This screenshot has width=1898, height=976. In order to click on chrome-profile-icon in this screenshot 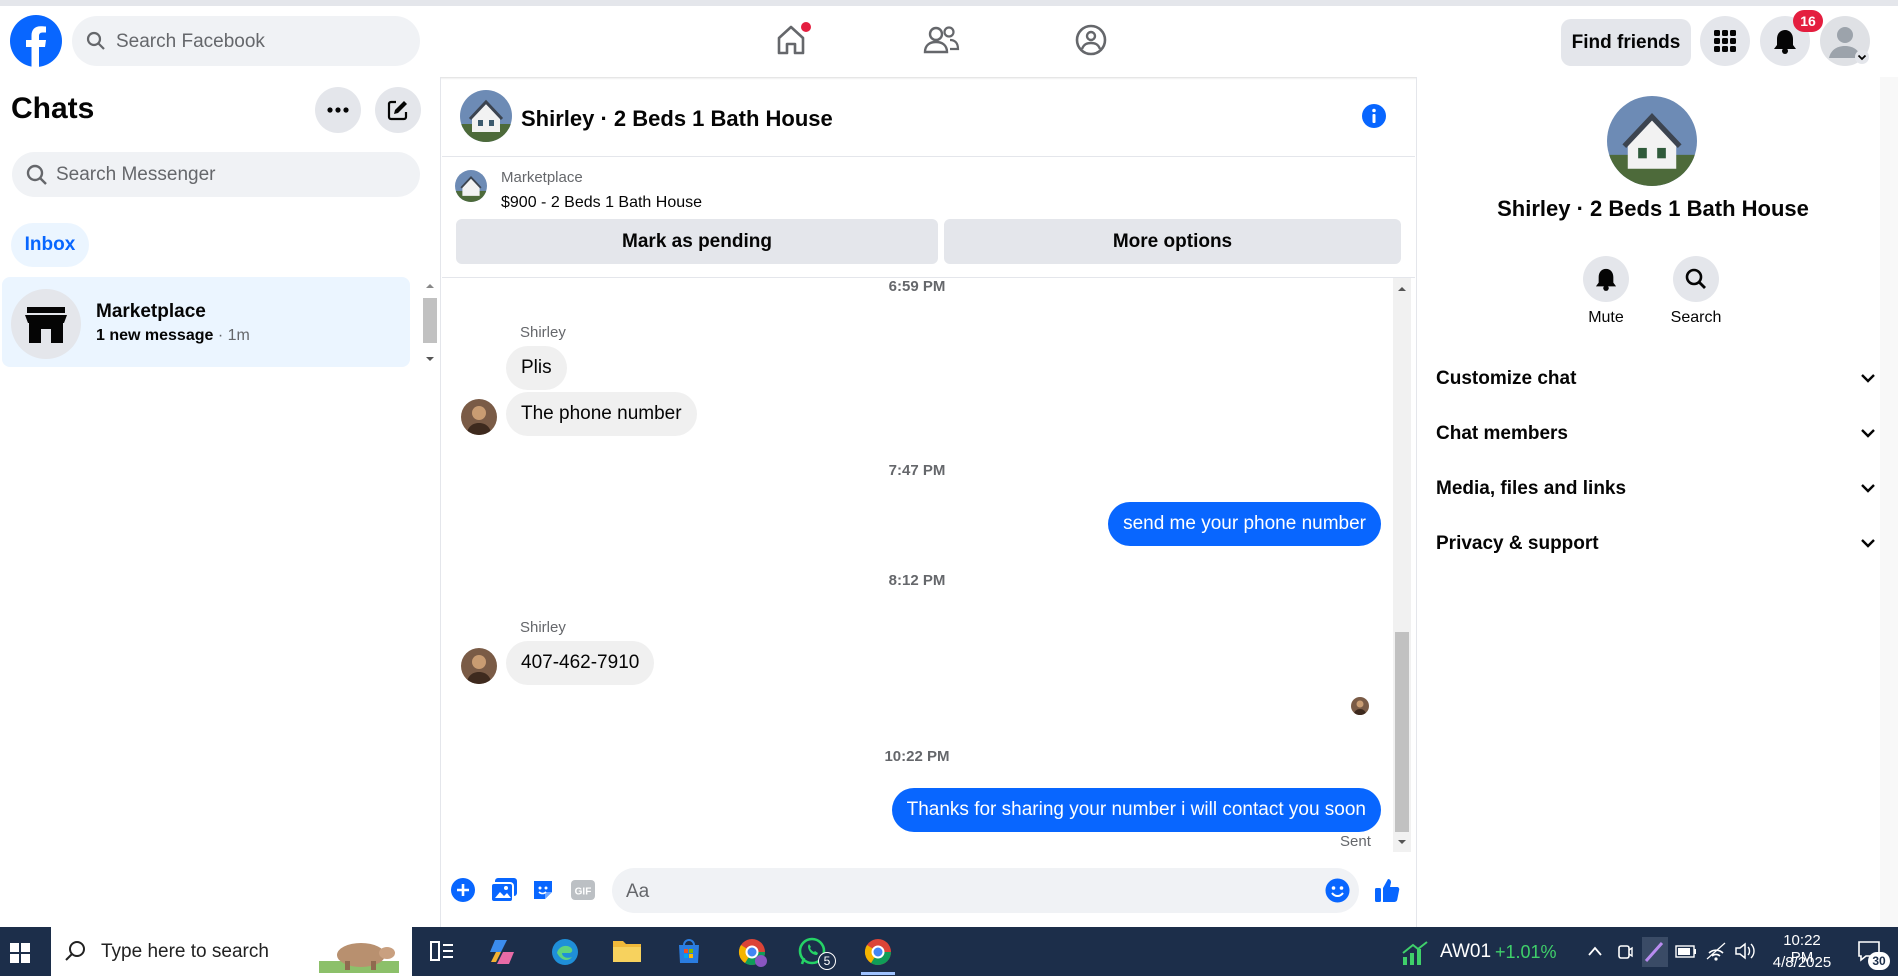, I will do `click(752, 952)`.